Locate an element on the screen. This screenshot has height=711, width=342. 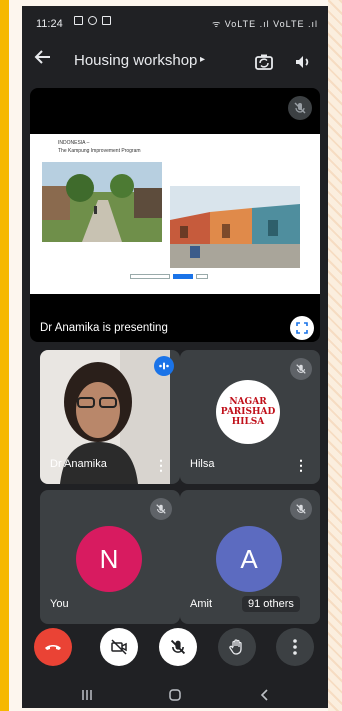
meeting-header: Housing workshop ▸ is located at coordinates (175, 62).